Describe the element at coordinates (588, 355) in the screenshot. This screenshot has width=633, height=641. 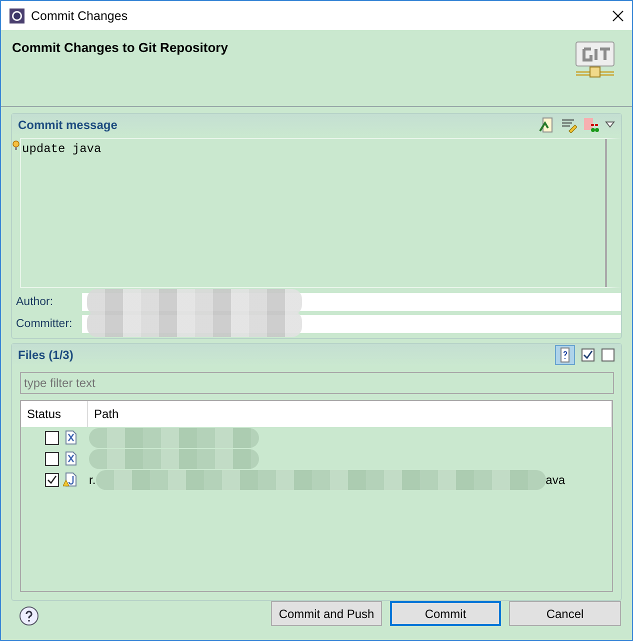
I see `check-all-icon` at that location.